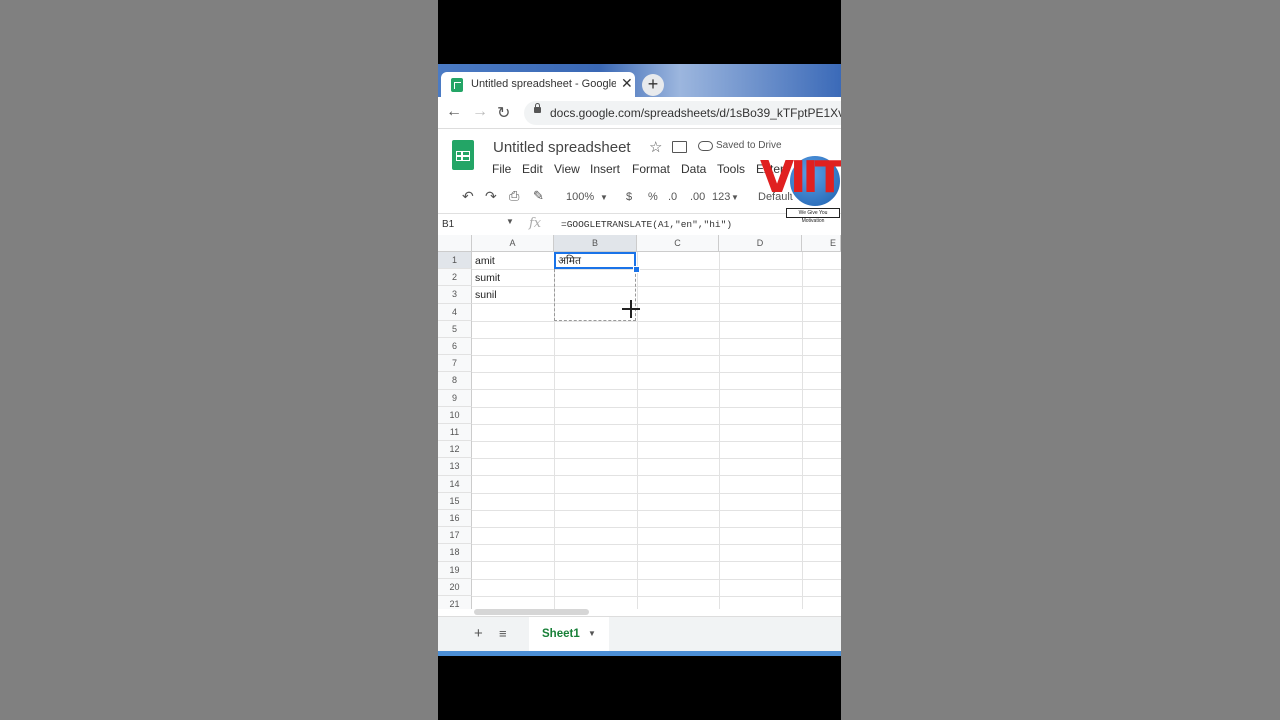 Image resolution: width=1280 pixels, height=720 pixels. What do you see at coordinates (821, 243) in the screenshot?
I see `column-header: E` at bounding box center [821, 243].